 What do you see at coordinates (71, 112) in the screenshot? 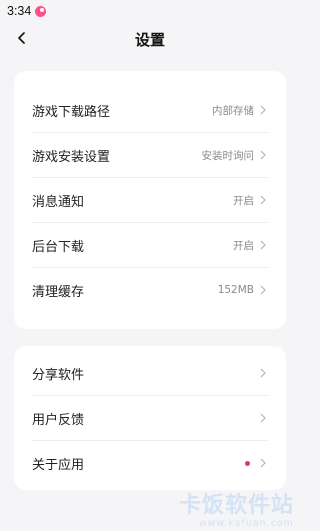
I see `setting-label: 游戏下载路径` at bounding box center [71, 112].